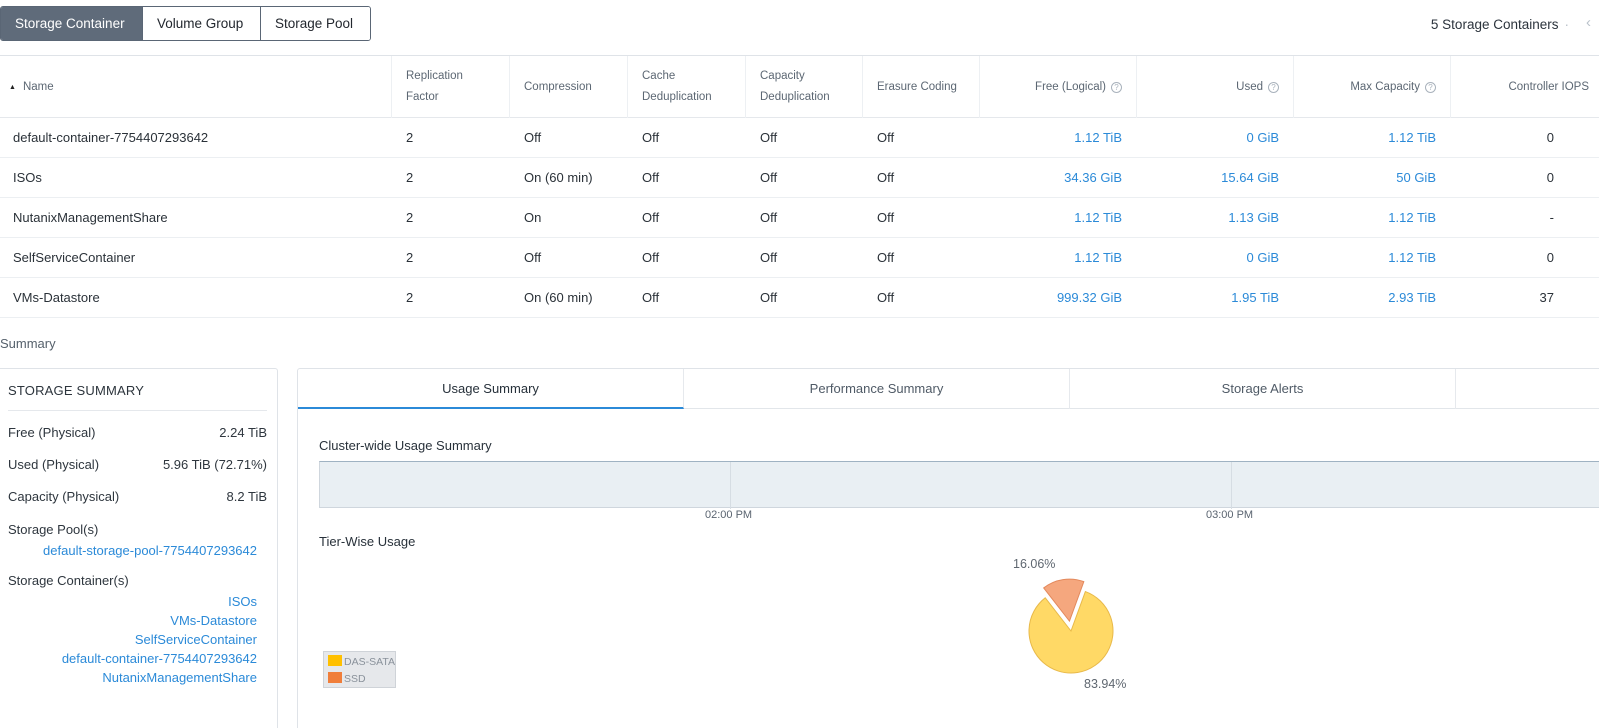  I want to click on col-capacity-line2: Deduplication, so click(795, 97).